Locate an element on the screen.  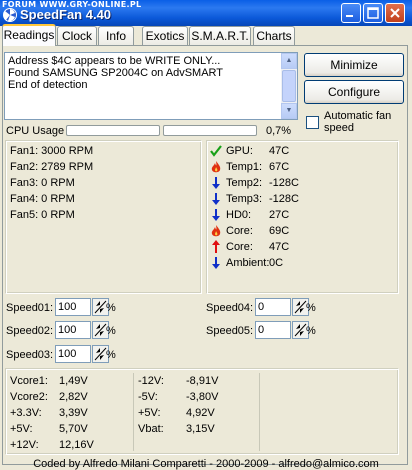
configure-button: Configure is located at coordinates (354, 92).